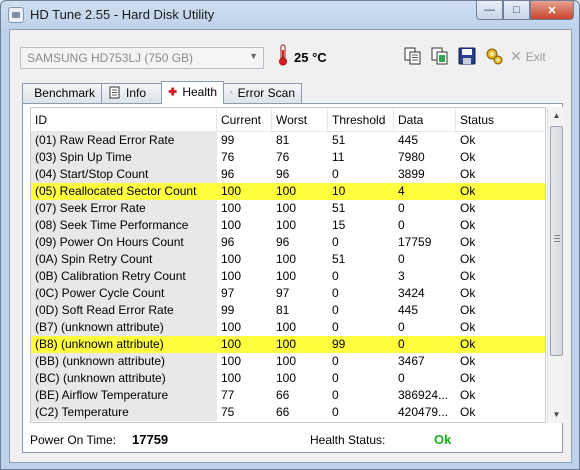 Image resolution: width=580 pixels, height=470 pixels. What do you see at coordinates (413, 56) in the screenshot?
I see `copy-text-icon` at bounding box center [413, 56].